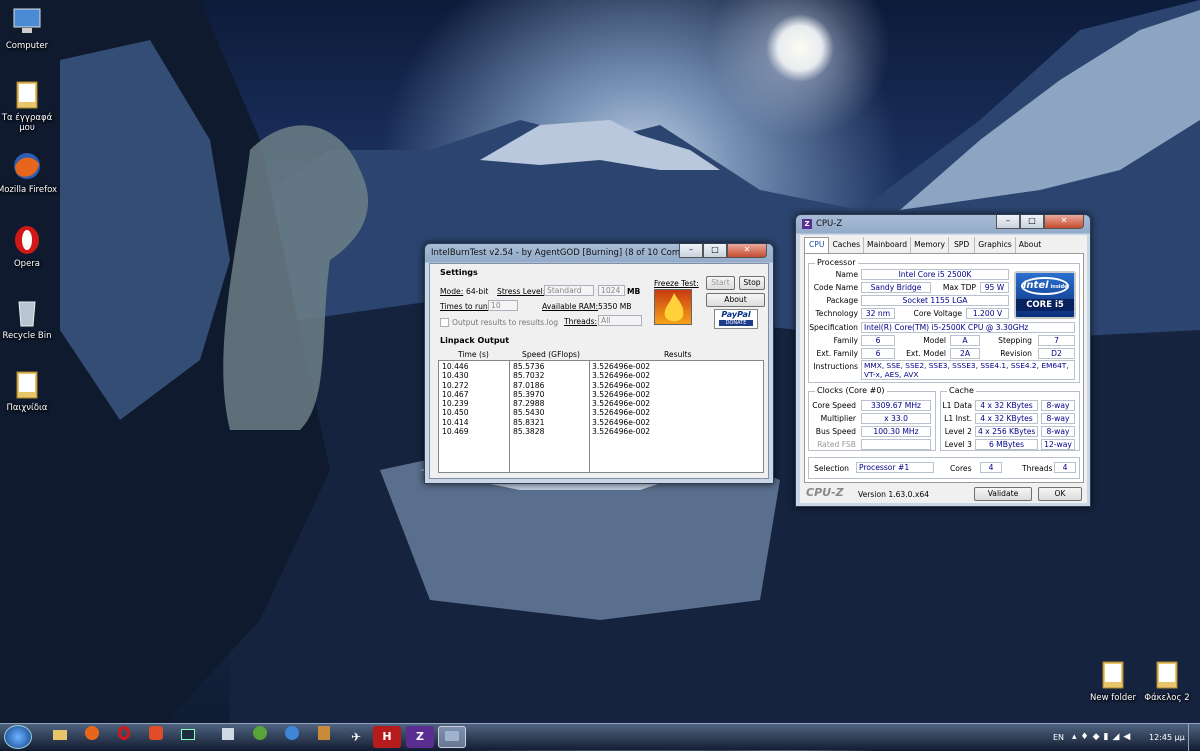 The width and height of the screenshot is (1200, 751). I want to click on desktop-icon-firefox: Mozilla Firefox, so click(29, 172).